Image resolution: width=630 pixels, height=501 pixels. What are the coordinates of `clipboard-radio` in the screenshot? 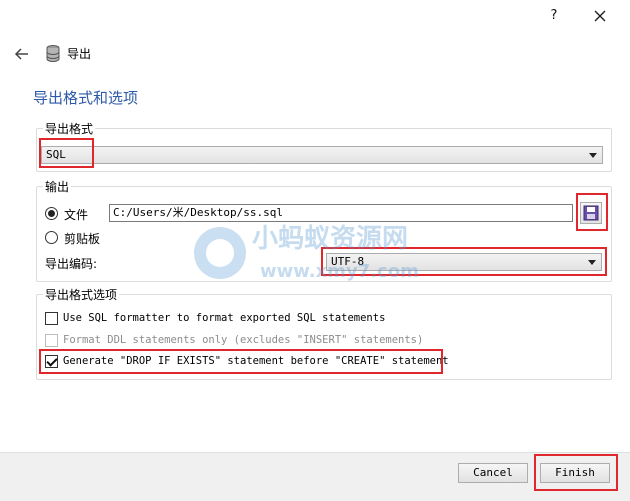 It's located at (51, 237).